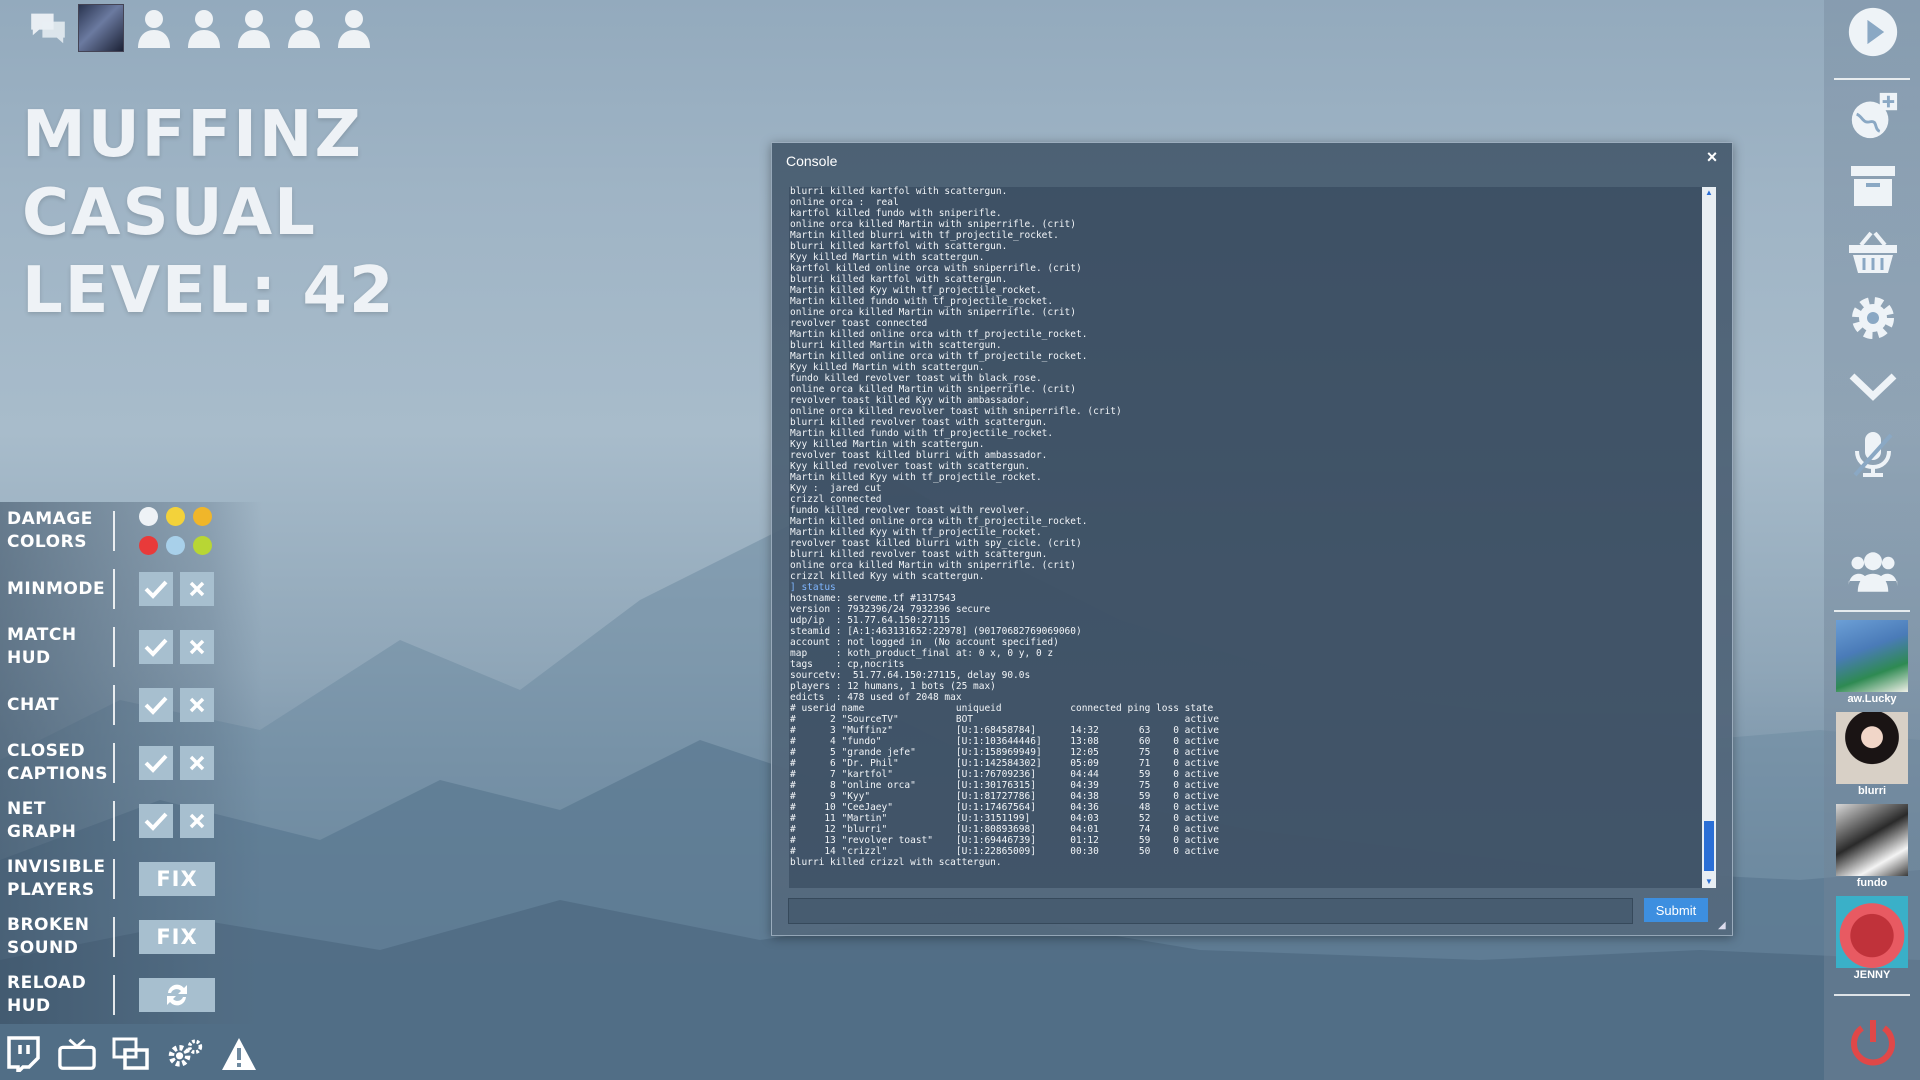 Image resolution: width=1920 pixels, height=1080 pixels. What do you see at coordinates (1709, 846) in the screenshot?
I see `scroll-thumb` at bounding box center [1709, 846].